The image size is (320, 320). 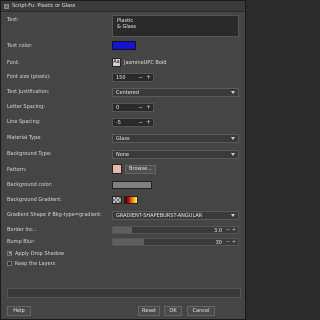 What do you see at coordinates (21, 242) in the screenshot?
I see `bump-blur-label: Bump Blur:` at bounding box center [21, 242].